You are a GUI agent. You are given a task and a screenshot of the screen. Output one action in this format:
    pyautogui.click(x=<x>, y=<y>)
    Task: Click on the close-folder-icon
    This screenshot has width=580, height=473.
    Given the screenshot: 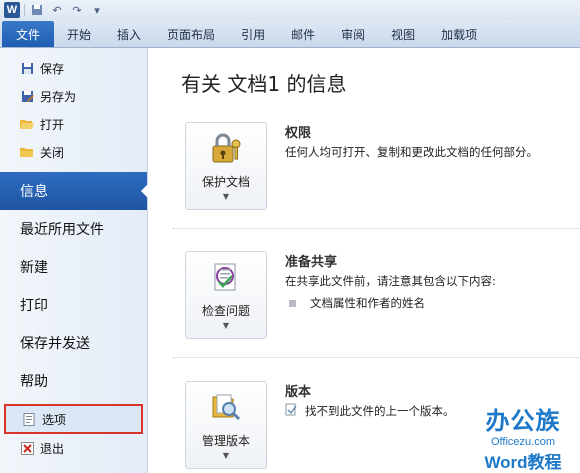 What is the action you would take?
    pyautogui.click(x=27, y=152)
    